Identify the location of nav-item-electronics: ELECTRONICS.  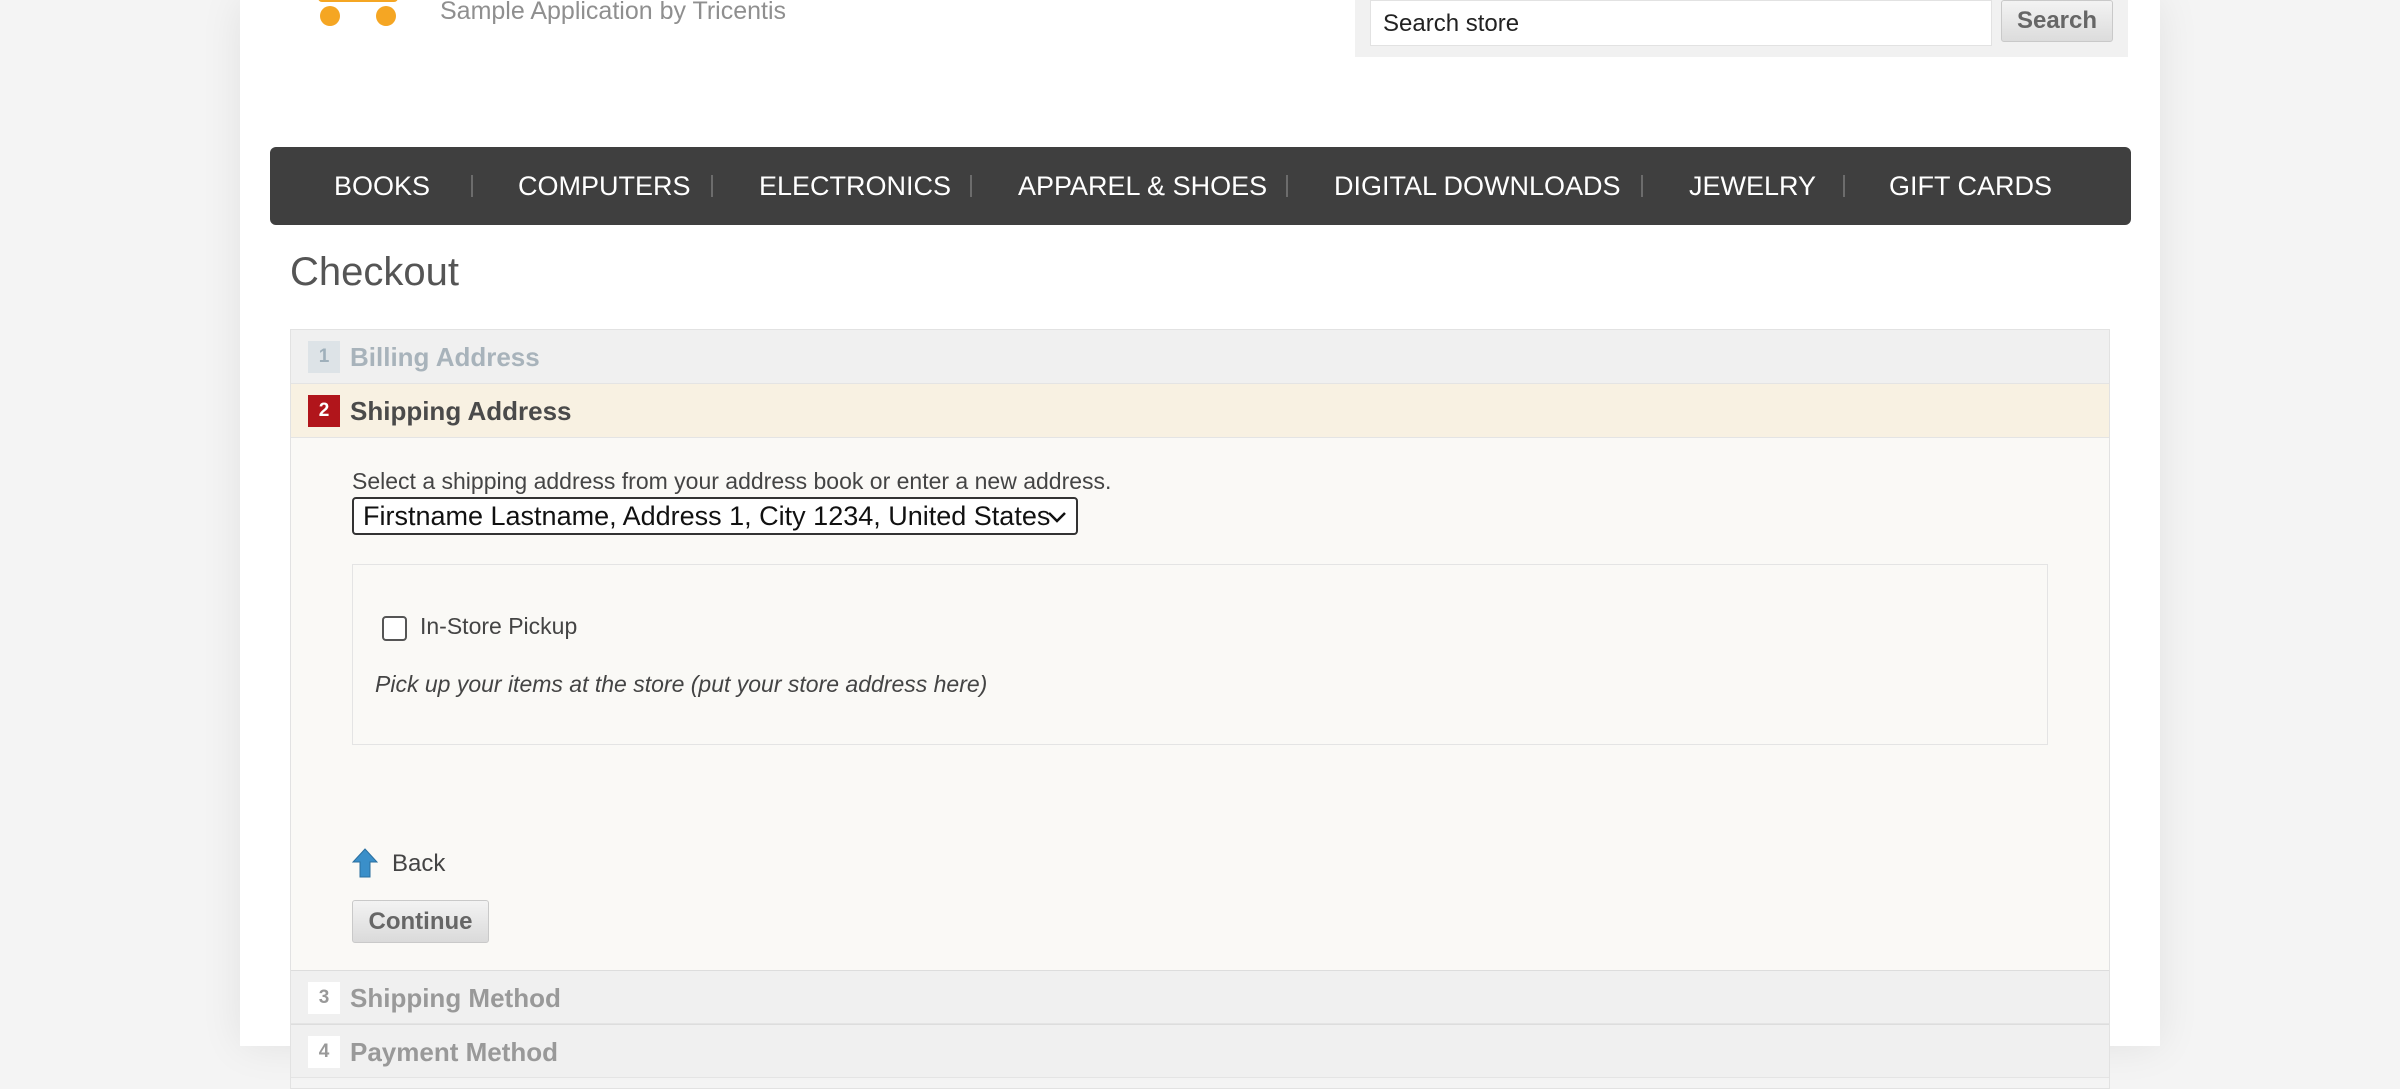
(855, 186).